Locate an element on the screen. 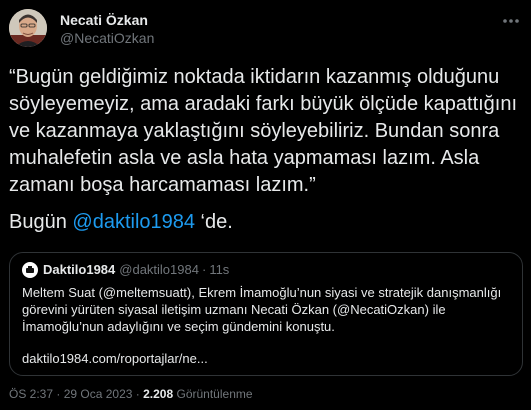 This screenshot has height=410, width=531. tweet-mention-line: Bugün @daktilo1984 ‘de. is located at coordinates (121, 222).